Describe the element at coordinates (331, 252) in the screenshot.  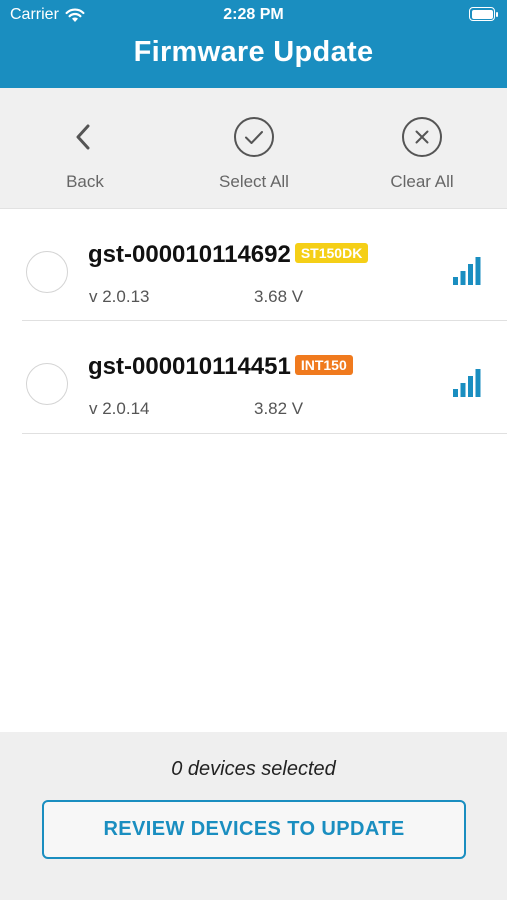
I see `device-model-badge: ST150DK` at that location.